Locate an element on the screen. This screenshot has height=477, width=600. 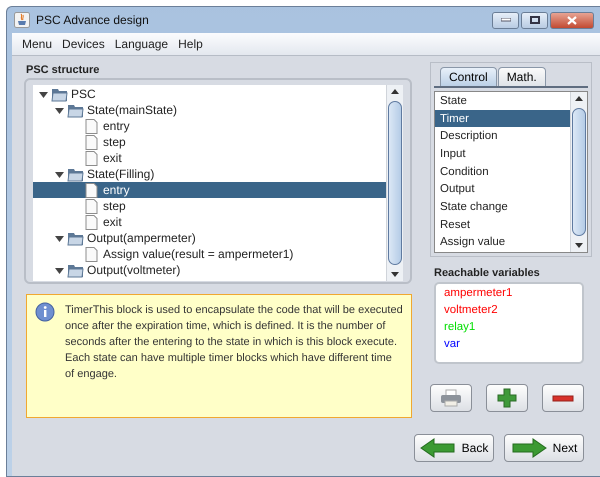
tree-item: Assign value(result = ampermeter1) is located at coordinates (209, 254).